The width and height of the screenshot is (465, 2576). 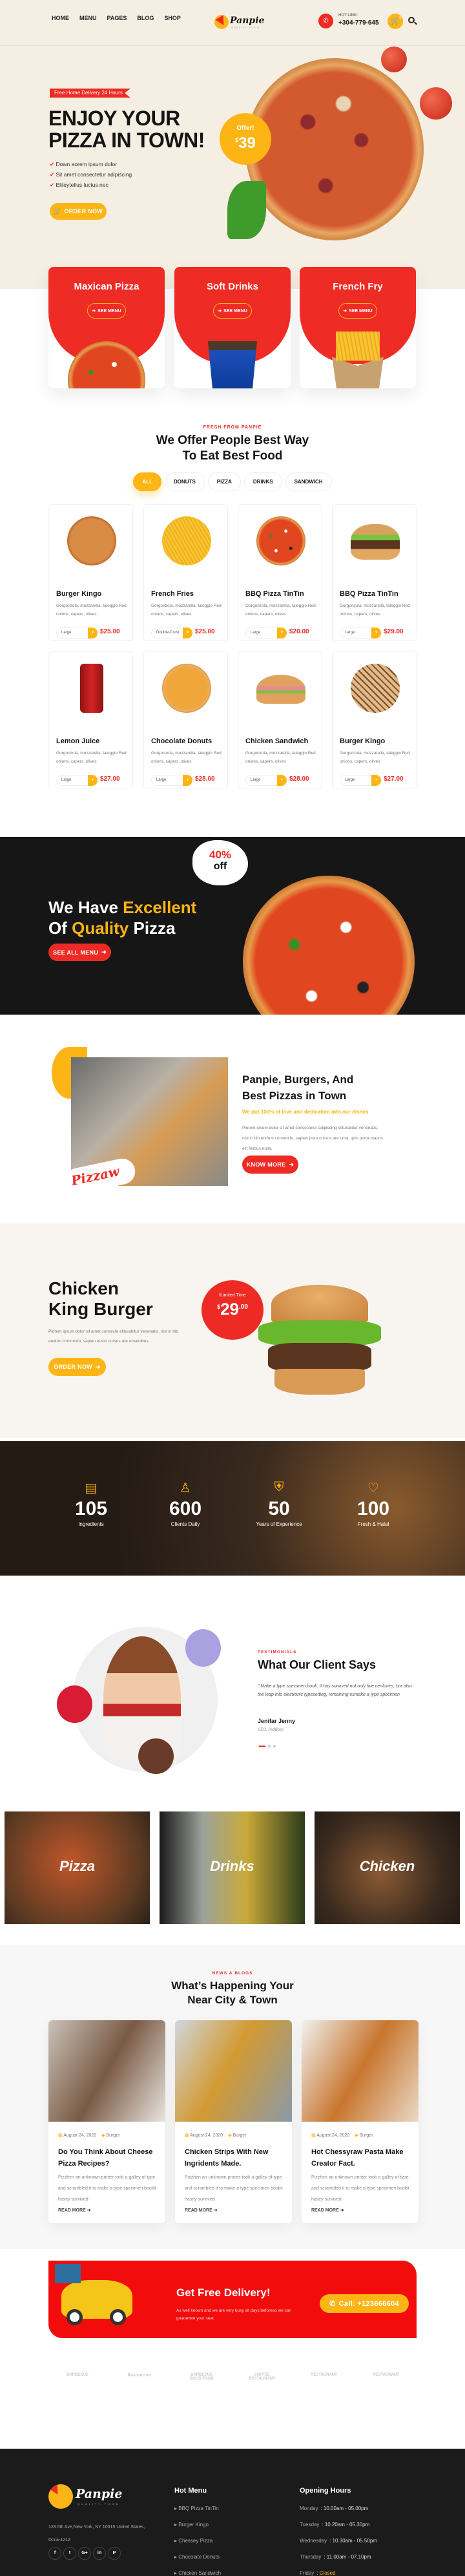 I want to click on nav-home: HOME, so click(x=60, y=18).